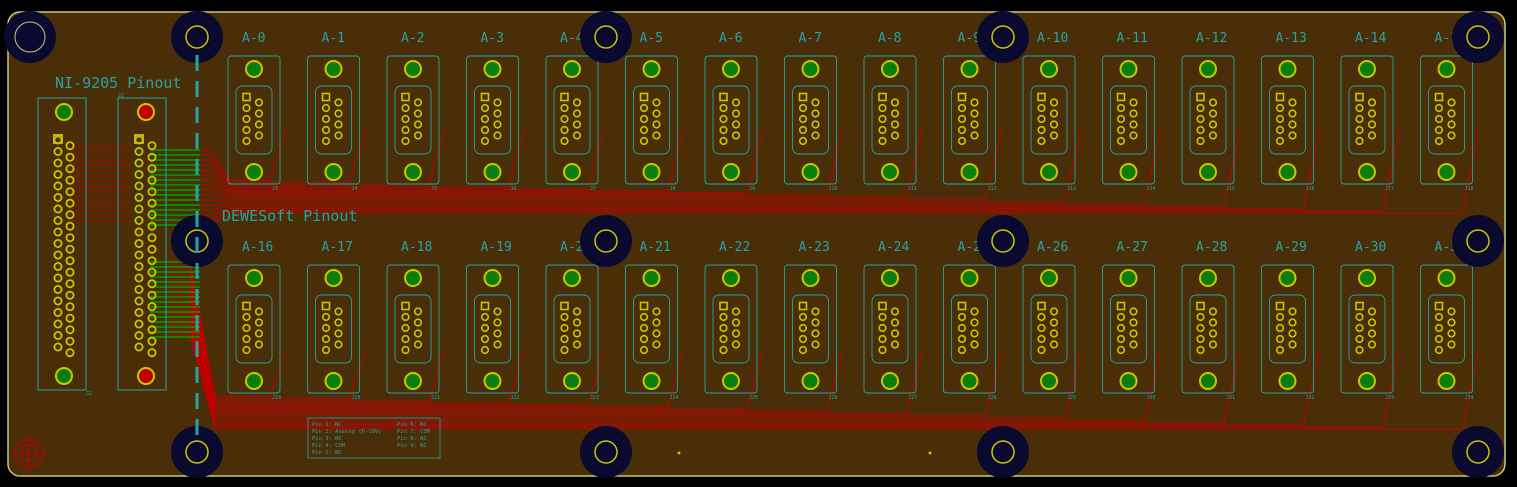  Describe the element at coordinates (275, 189) in the screenshot. I see `dsub-ref: J3` at that location.